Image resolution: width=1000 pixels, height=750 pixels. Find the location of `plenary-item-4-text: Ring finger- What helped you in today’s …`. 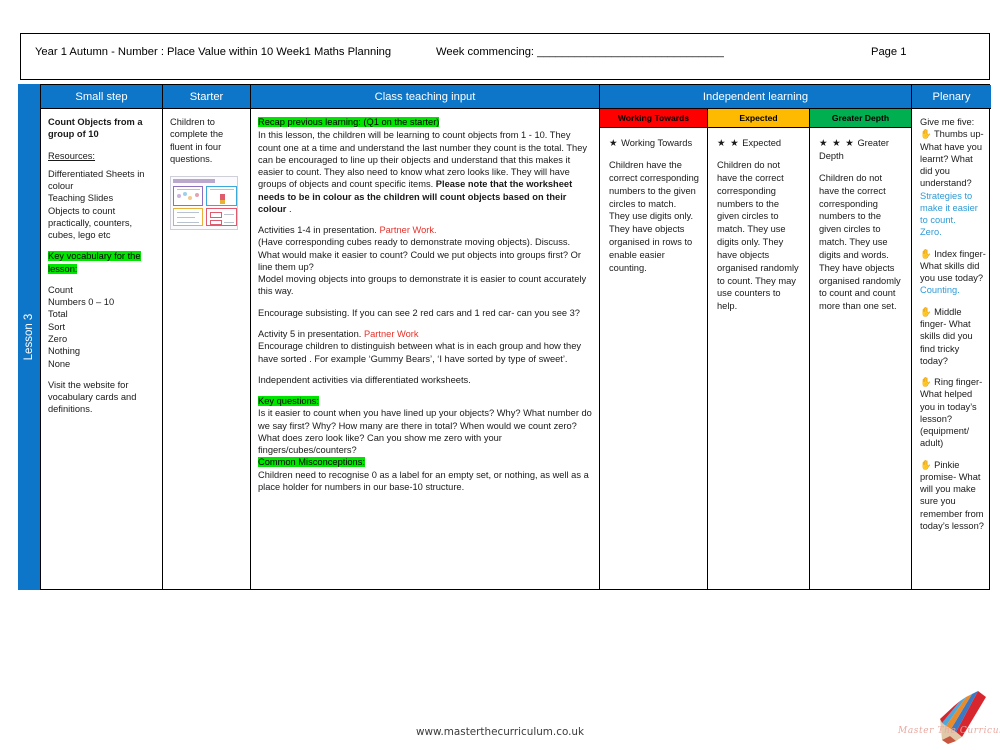

plenary-item-4-text: Ring finger- What helped you in today’s … is located at coordinates (951, 413).